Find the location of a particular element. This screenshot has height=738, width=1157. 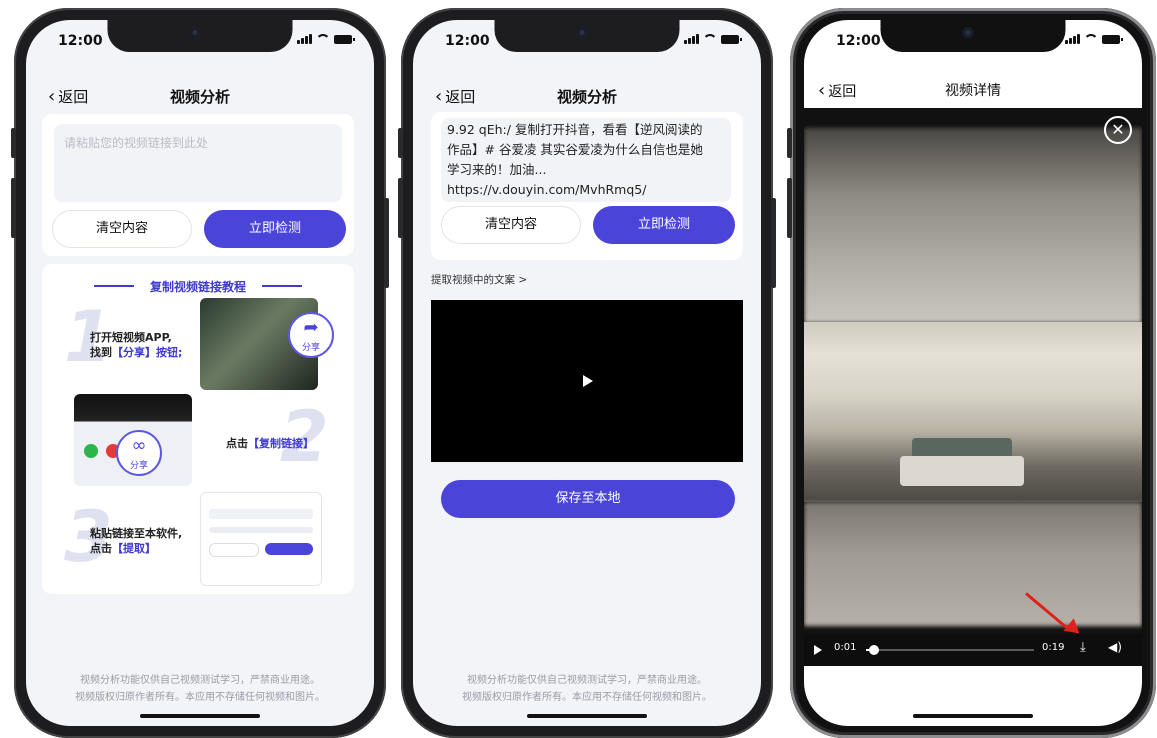

step-3-line-2: 点击【提取】 is located at coordinates (123, 548).